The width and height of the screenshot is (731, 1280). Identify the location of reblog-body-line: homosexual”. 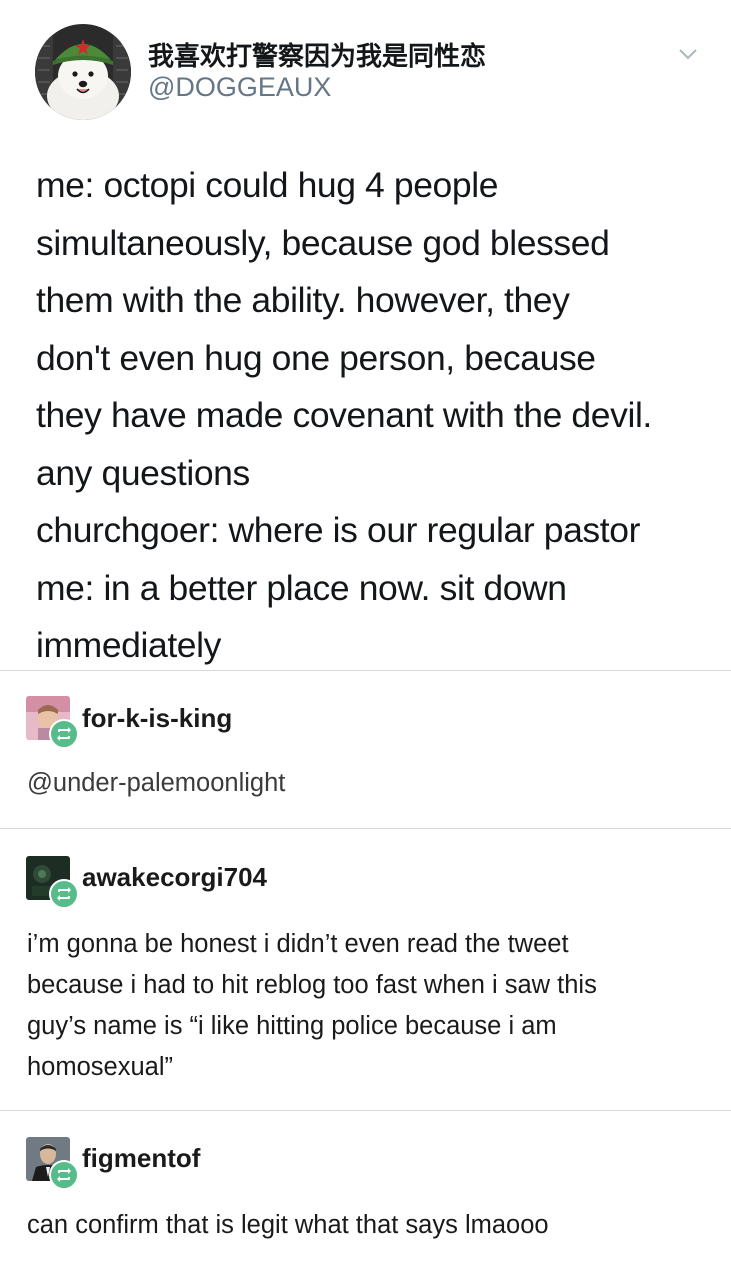
(100, 1067).